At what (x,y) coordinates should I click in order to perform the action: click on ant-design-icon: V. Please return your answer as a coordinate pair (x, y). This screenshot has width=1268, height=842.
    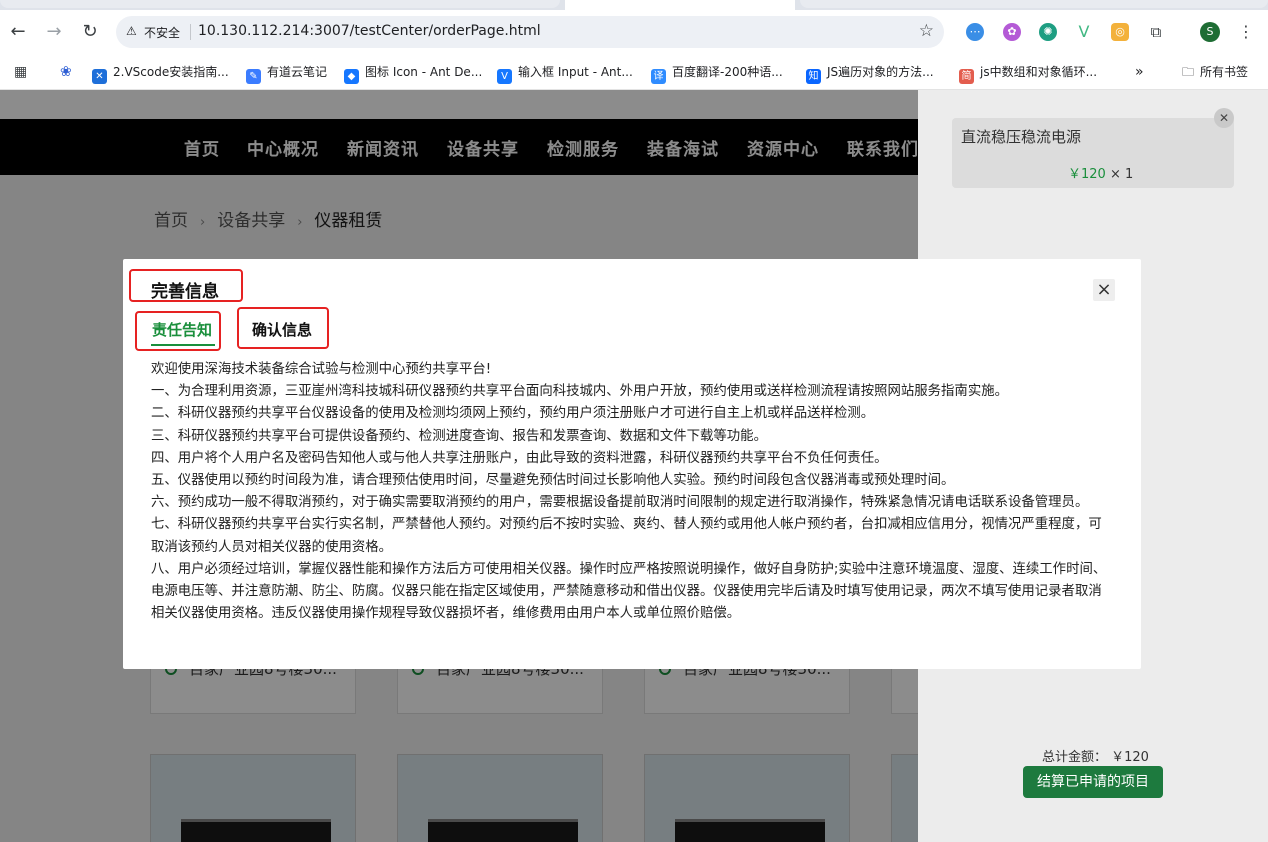
    Looking at the image, I should click on (504, 76).